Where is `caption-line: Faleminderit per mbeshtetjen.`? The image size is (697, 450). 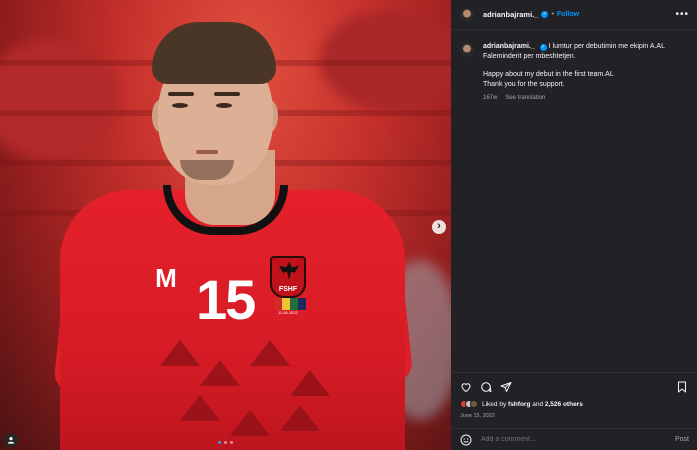 caption-line: Faleminderit per mbeshtetjen. is located at coordinates (529, 56).